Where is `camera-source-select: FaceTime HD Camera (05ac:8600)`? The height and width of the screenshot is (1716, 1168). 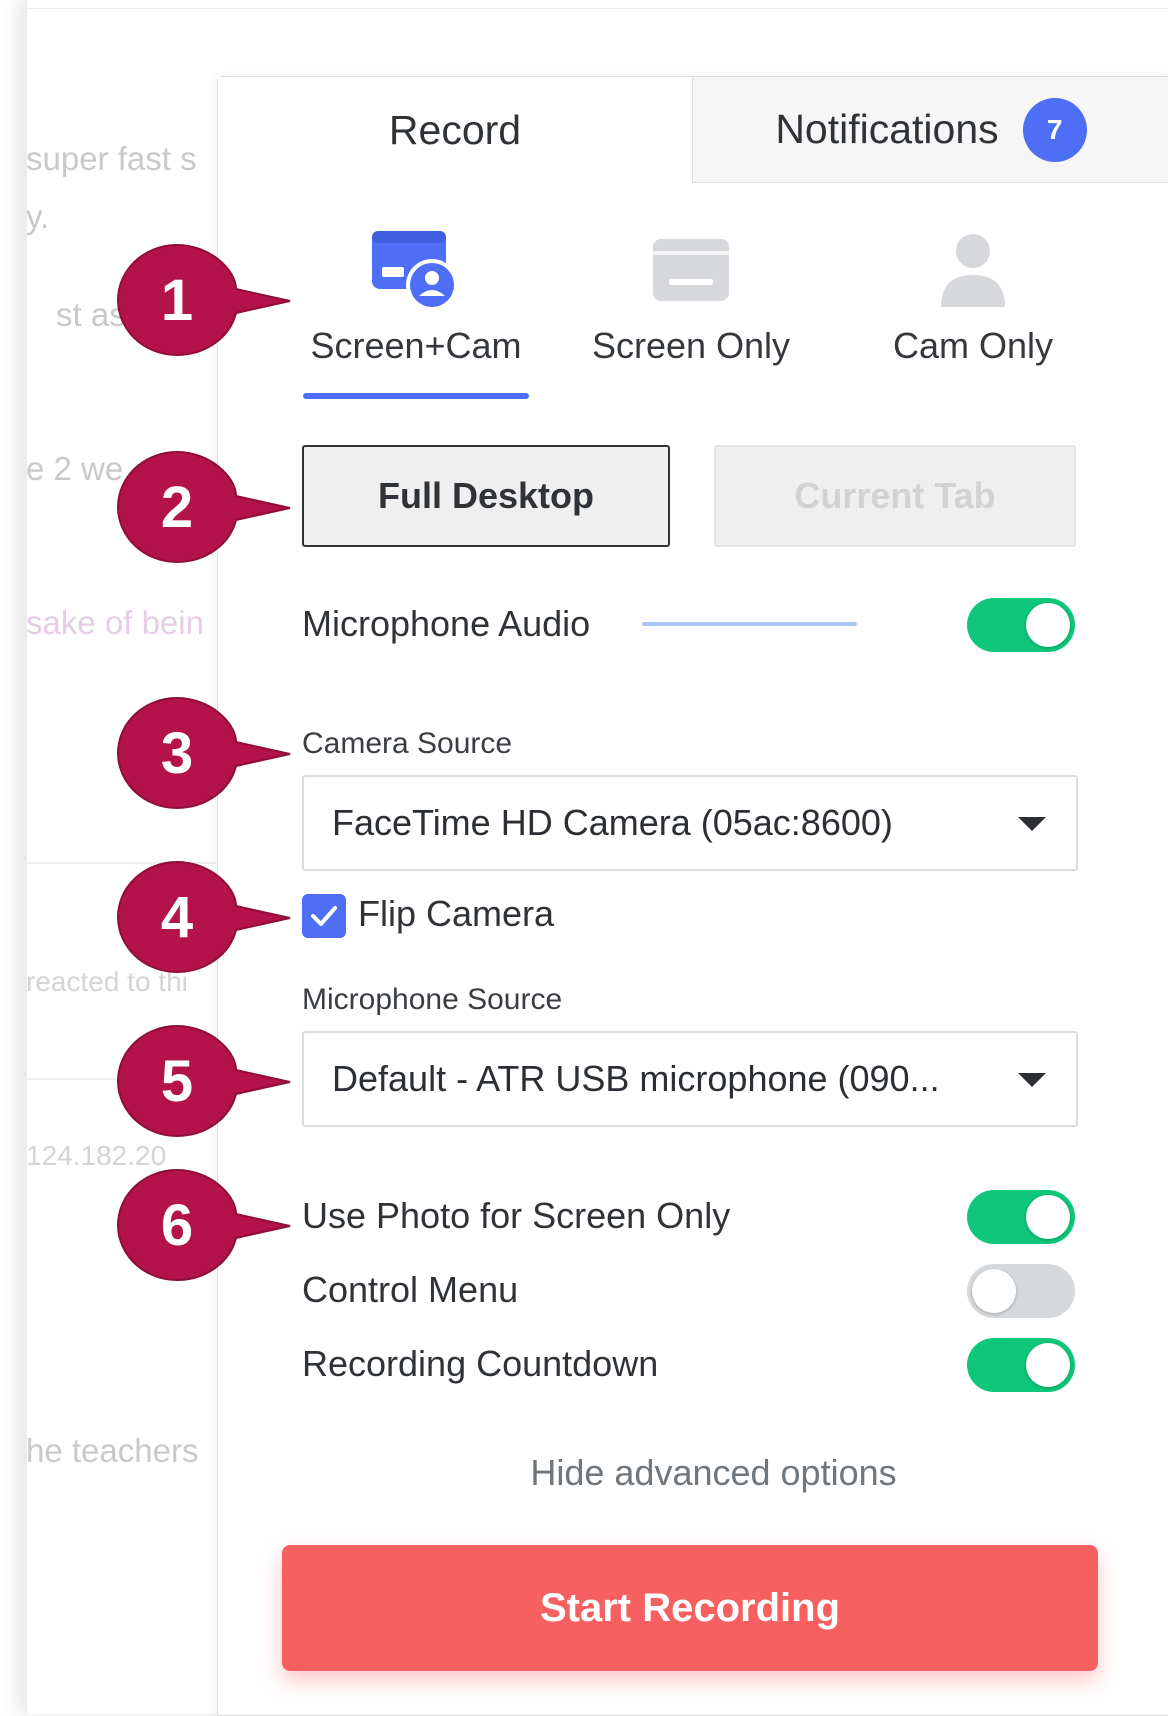
camera-source-select: FaceTime HD Camera (05ac:8600) is located at coordinates (690, 823).